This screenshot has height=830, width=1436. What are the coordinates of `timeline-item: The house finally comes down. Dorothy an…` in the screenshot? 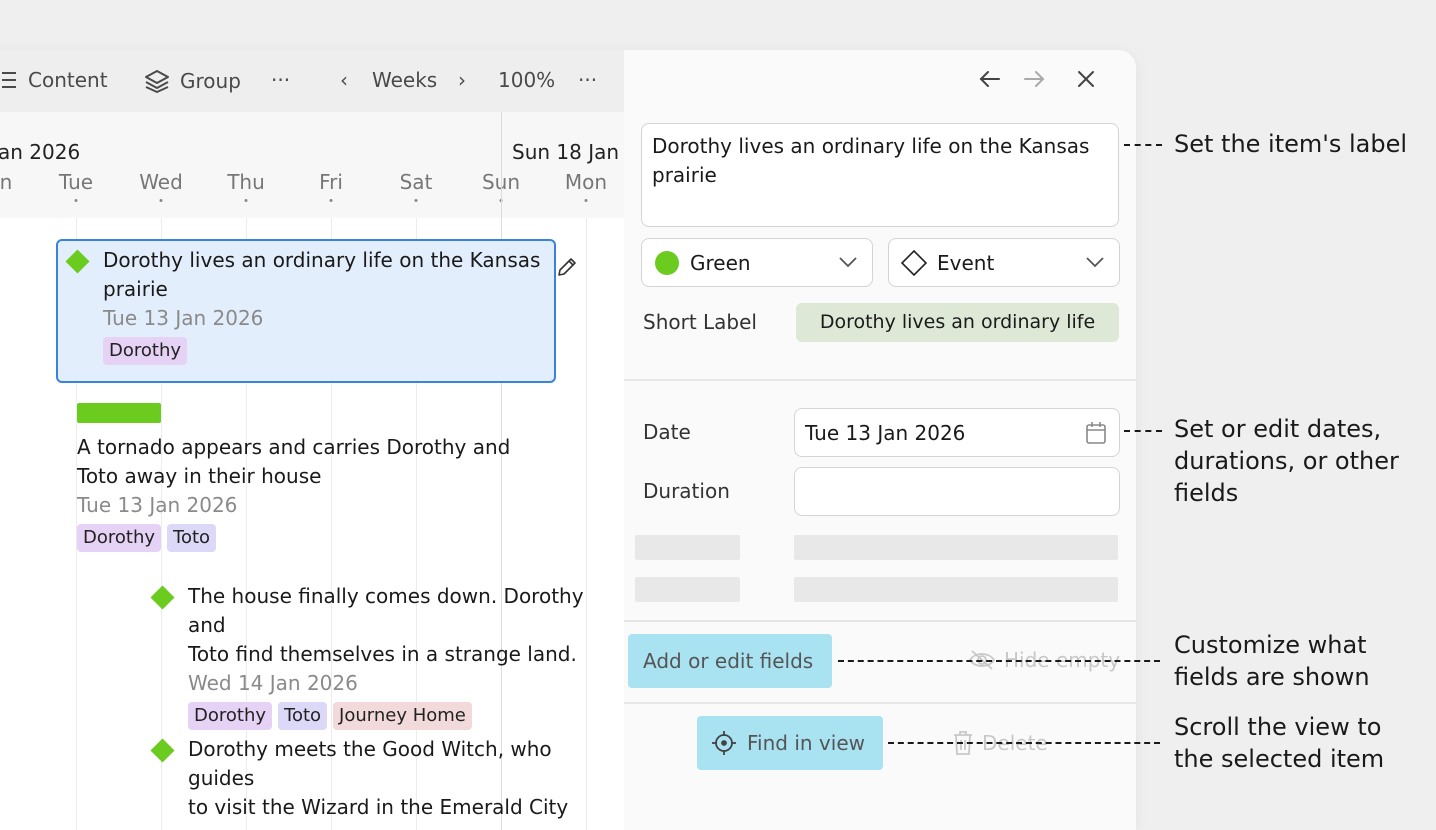 It's located at (406, 656).